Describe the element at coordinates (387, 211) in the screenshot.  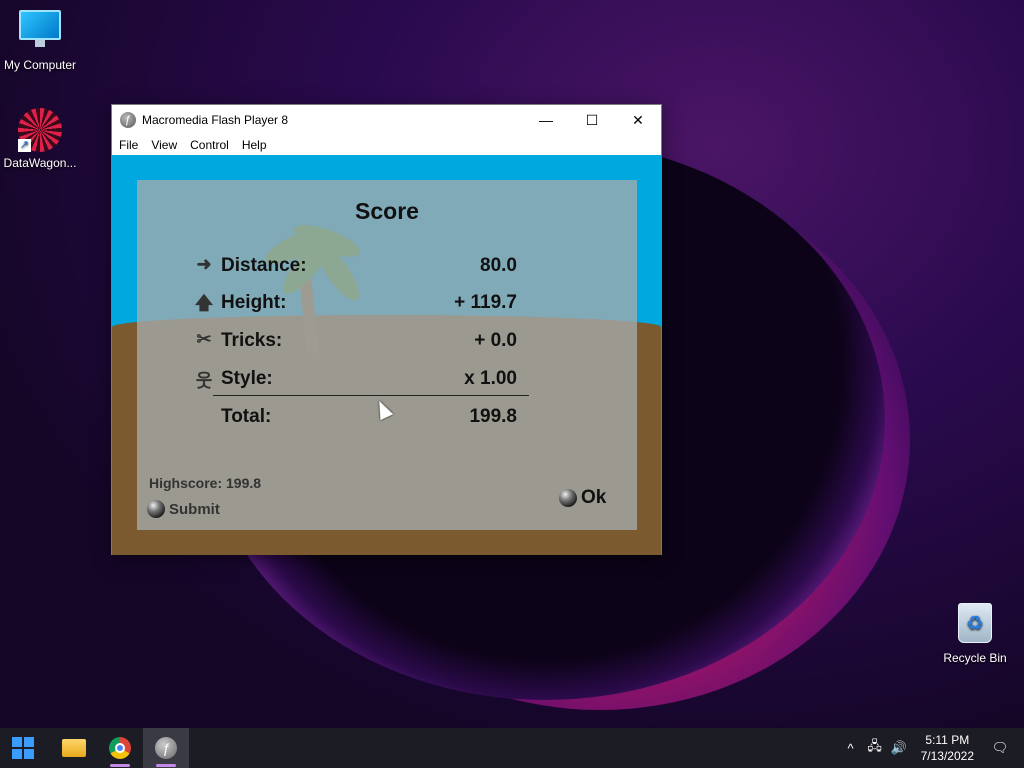
I see `score-title: Score` at that location.